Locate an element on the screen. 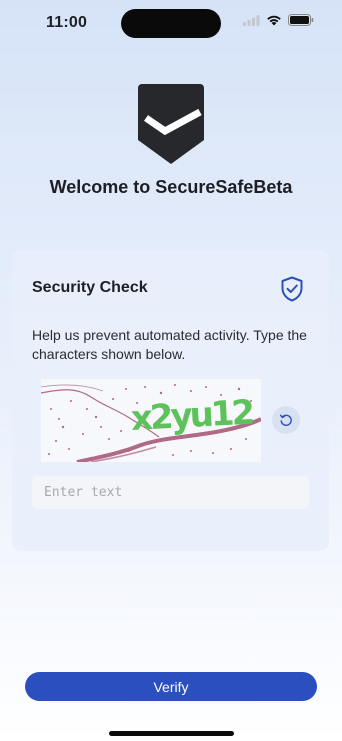 Image resolution: width=342 pixels, height=741 pixels. signal-icon is located at coordinates (251, 20).